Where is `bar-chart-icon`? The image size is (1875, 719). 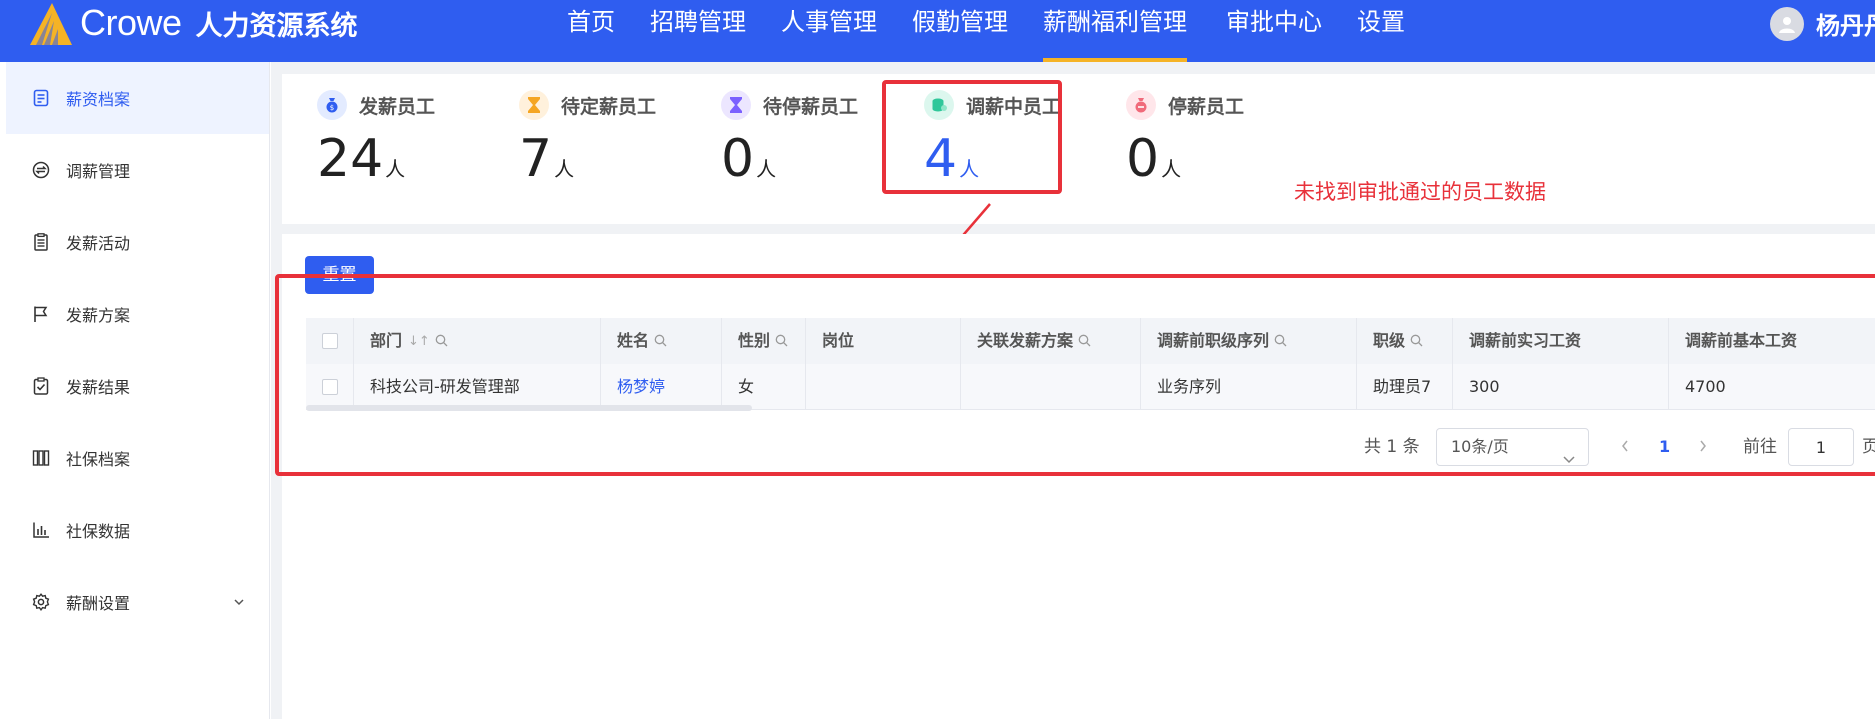 bar-chart-icon is located at coordinates (41, 530).